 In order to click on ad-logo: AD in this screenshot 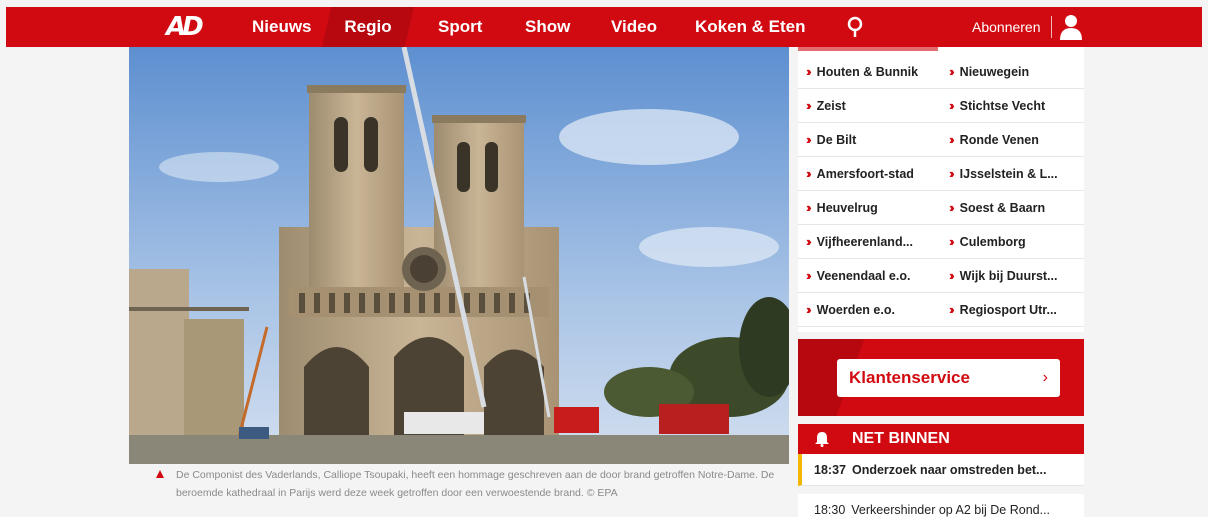, I will do `click(186, 27)`.